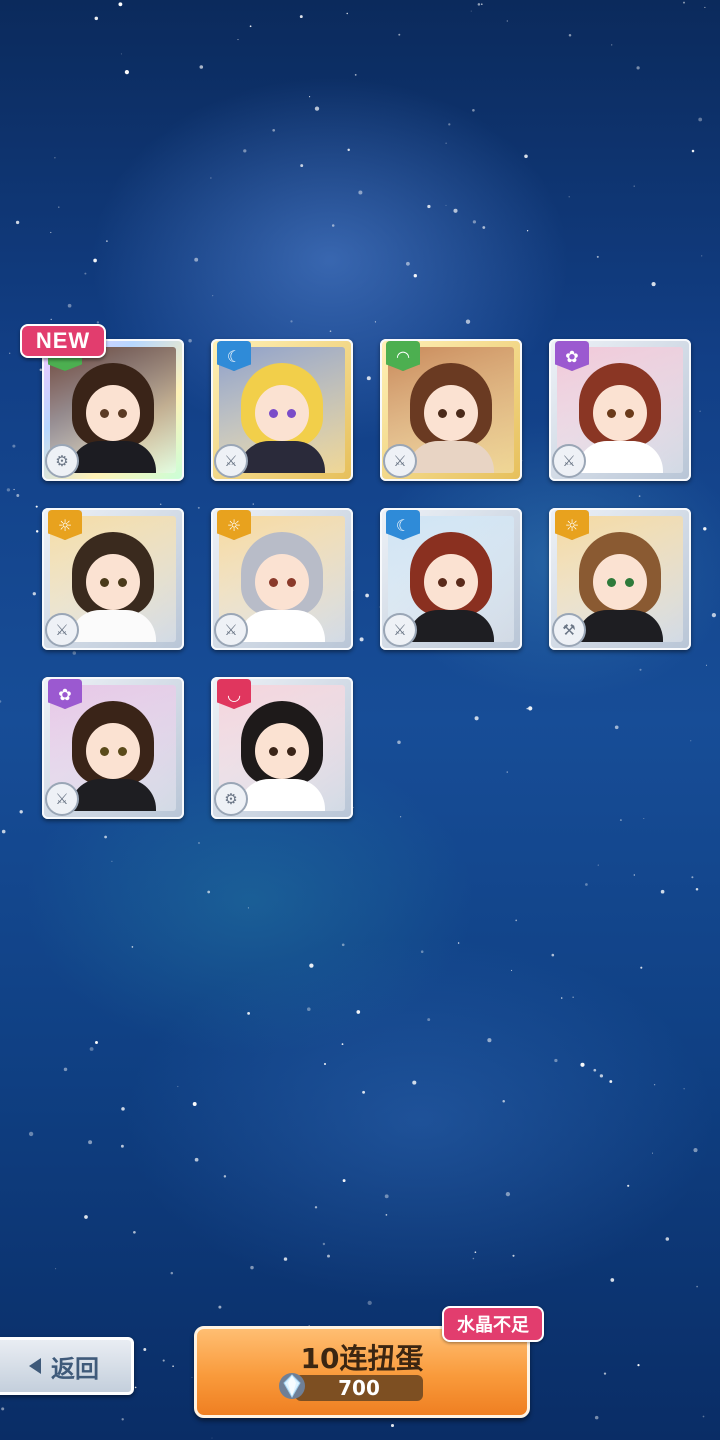  I want to click on result-card-1: ◠⚙, so click(113, 410).